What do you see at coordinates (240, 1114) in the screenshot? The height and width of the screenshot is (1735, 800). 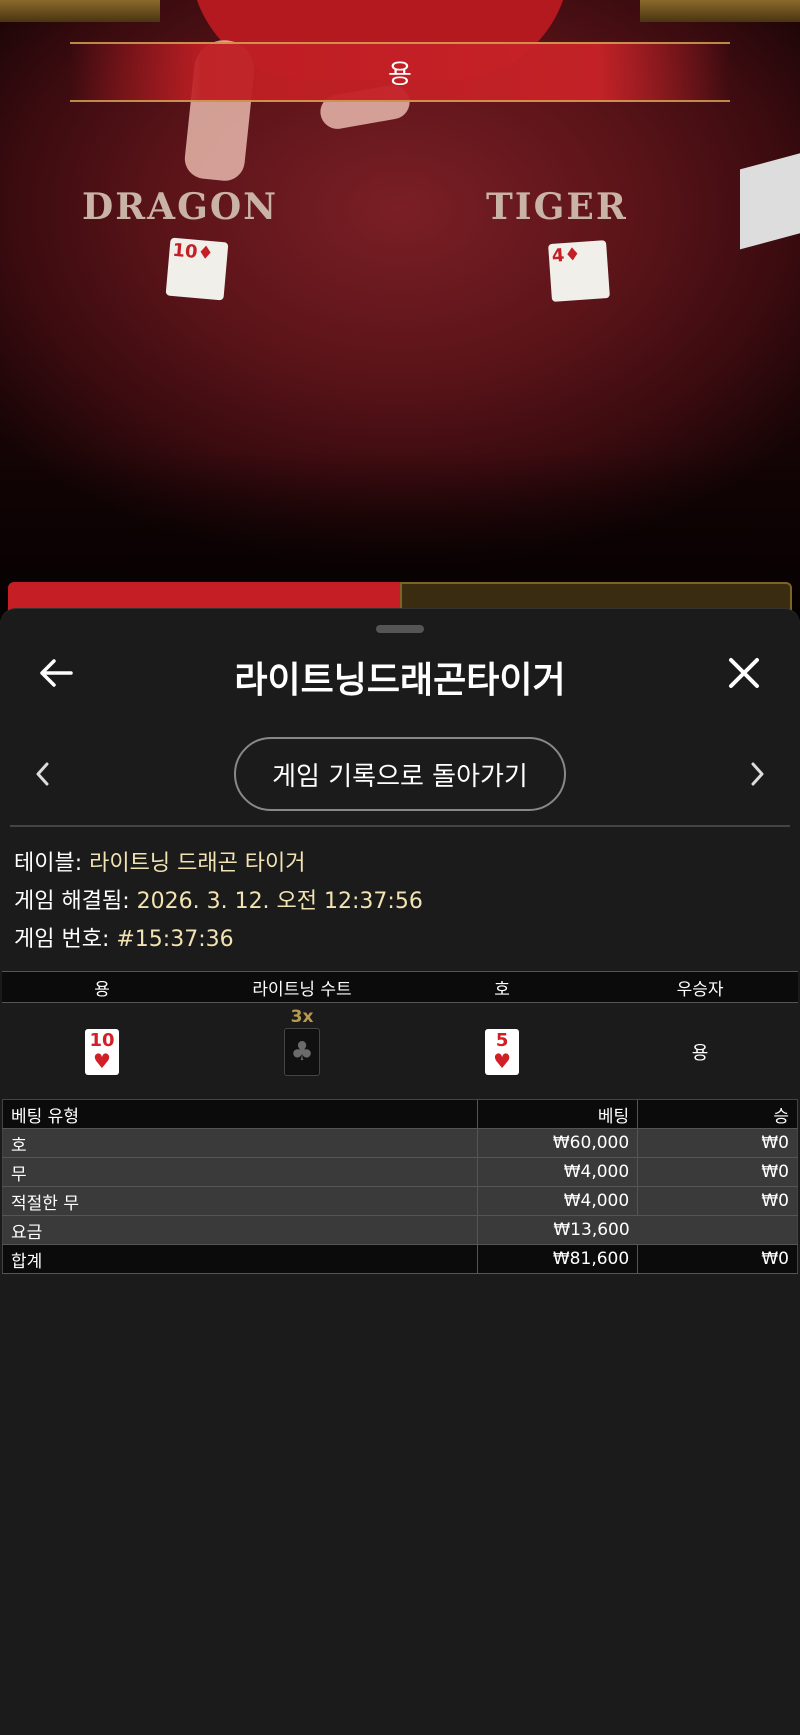 I see `header-bet-type: 베팅 유형` at bounding box center [240, 1114].